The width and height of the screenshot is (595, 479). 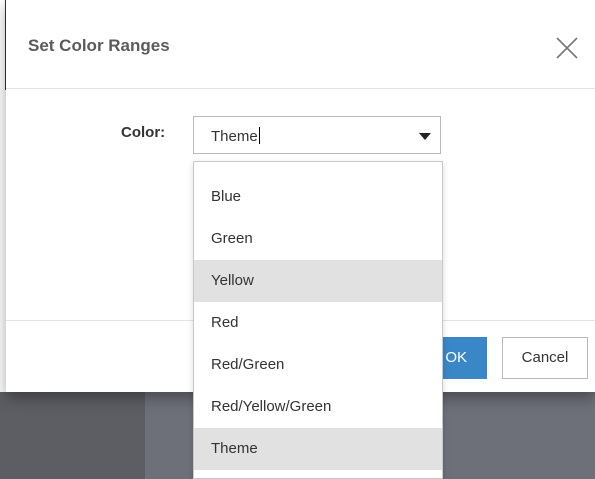 I want to click on chevron-down-icon, so click(x=425, y=136).